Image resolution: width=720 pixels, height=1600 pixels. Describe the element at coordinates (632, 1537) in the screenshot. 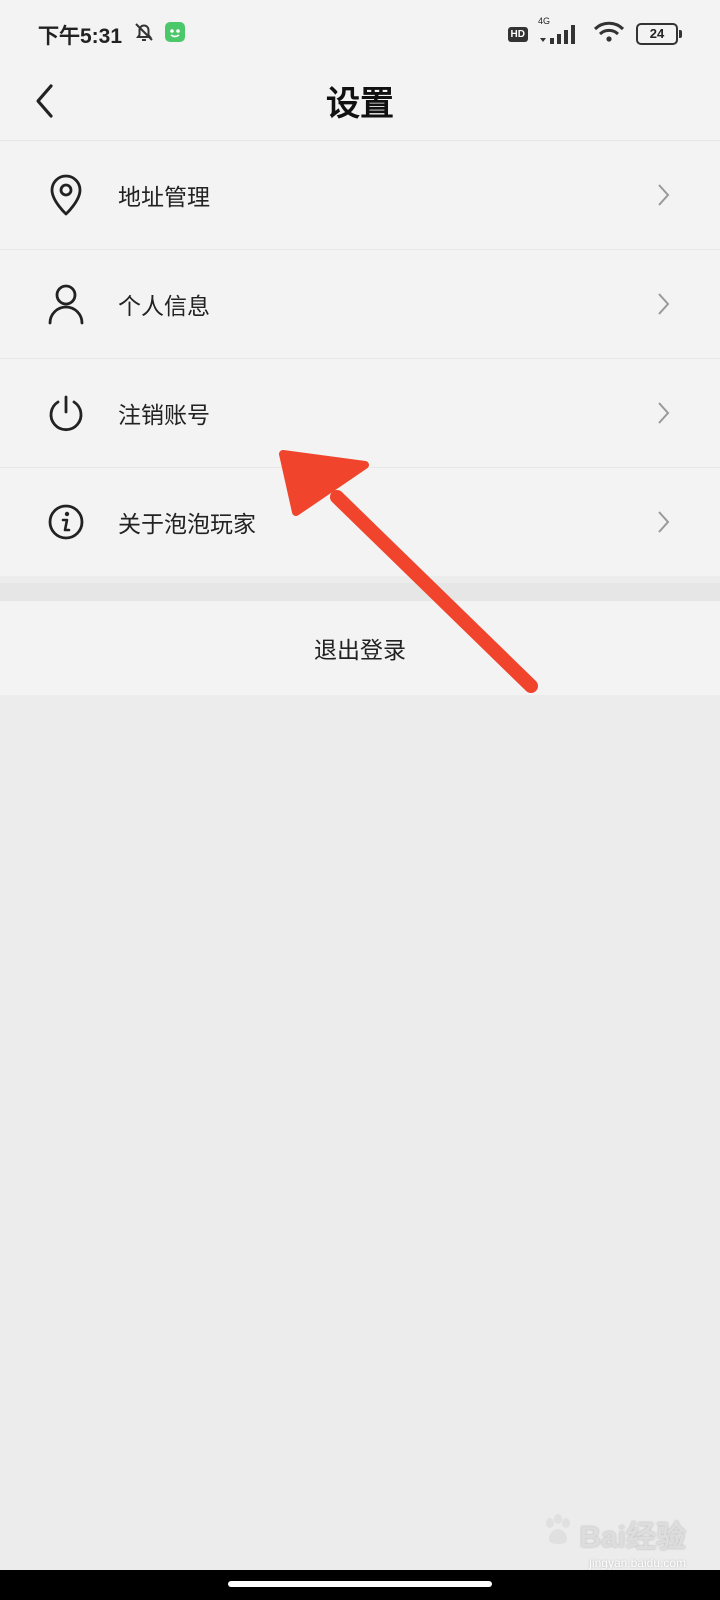

I see `watermark-logo-text: Bai经验` at that location.